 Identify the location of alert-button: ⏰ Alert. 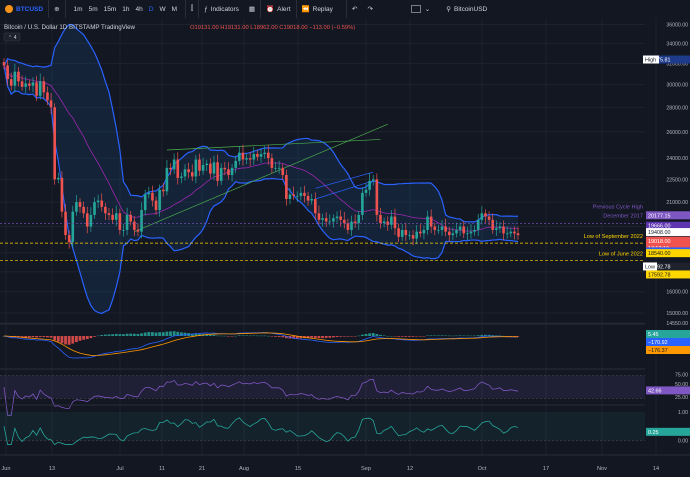
(277, 9).